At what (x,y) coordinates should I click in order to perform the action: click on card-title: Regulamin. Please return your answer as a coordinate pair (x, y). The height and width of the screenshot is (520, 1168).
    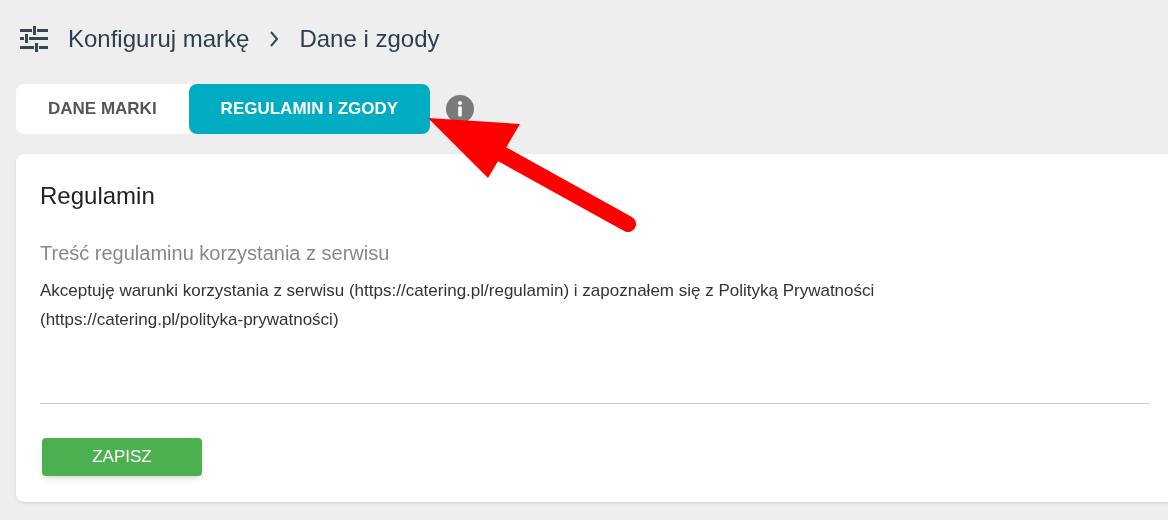
    Looking at the image, I should click on (98, 196).